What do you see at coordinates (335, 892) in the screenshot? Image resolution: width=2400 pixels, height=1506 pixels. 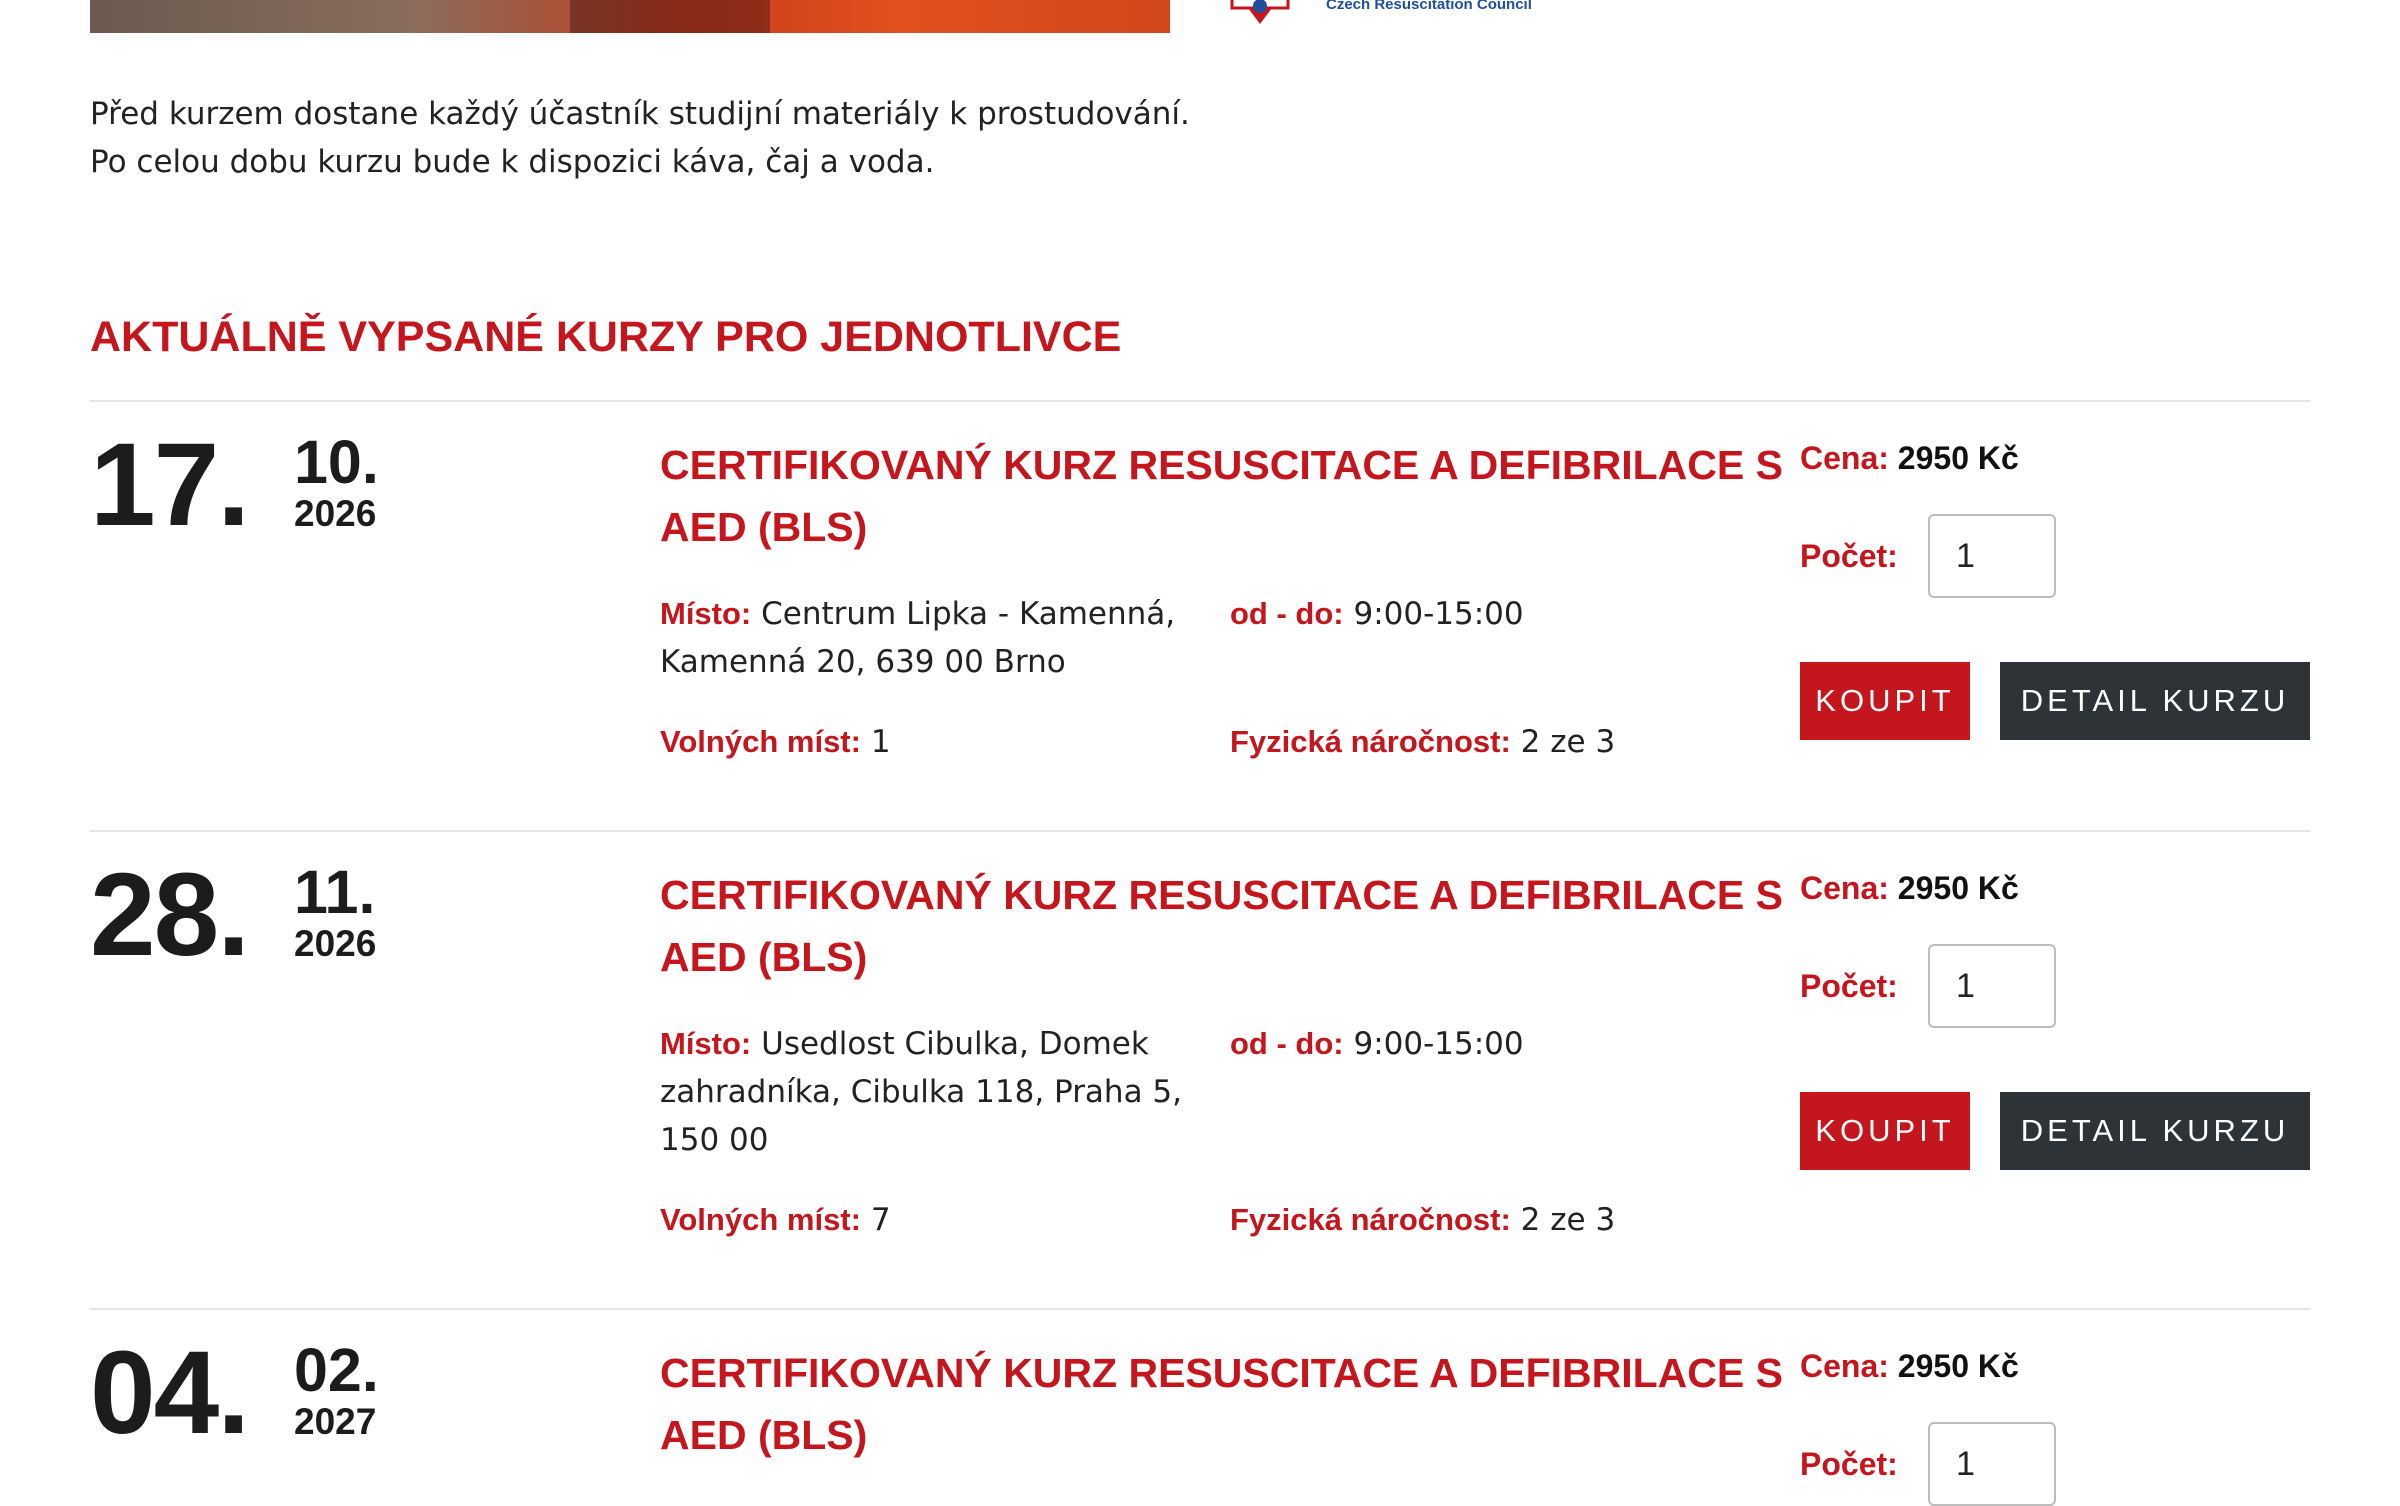 I see `course-month: 11.` at bounding box center [335, 892].